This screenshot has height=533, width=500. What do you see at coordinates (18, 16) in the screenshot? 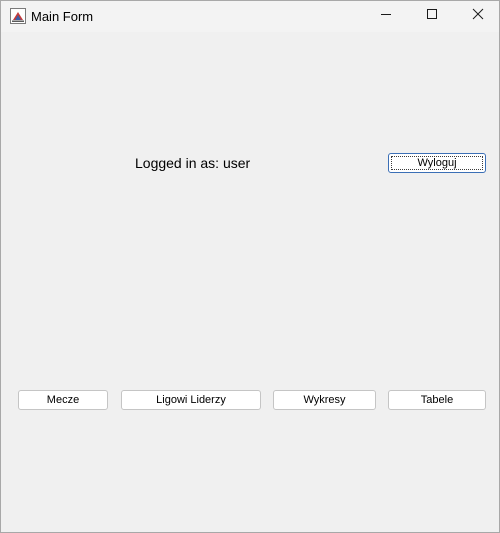
I see `java-app-icon` at bounding box center [18, 16].